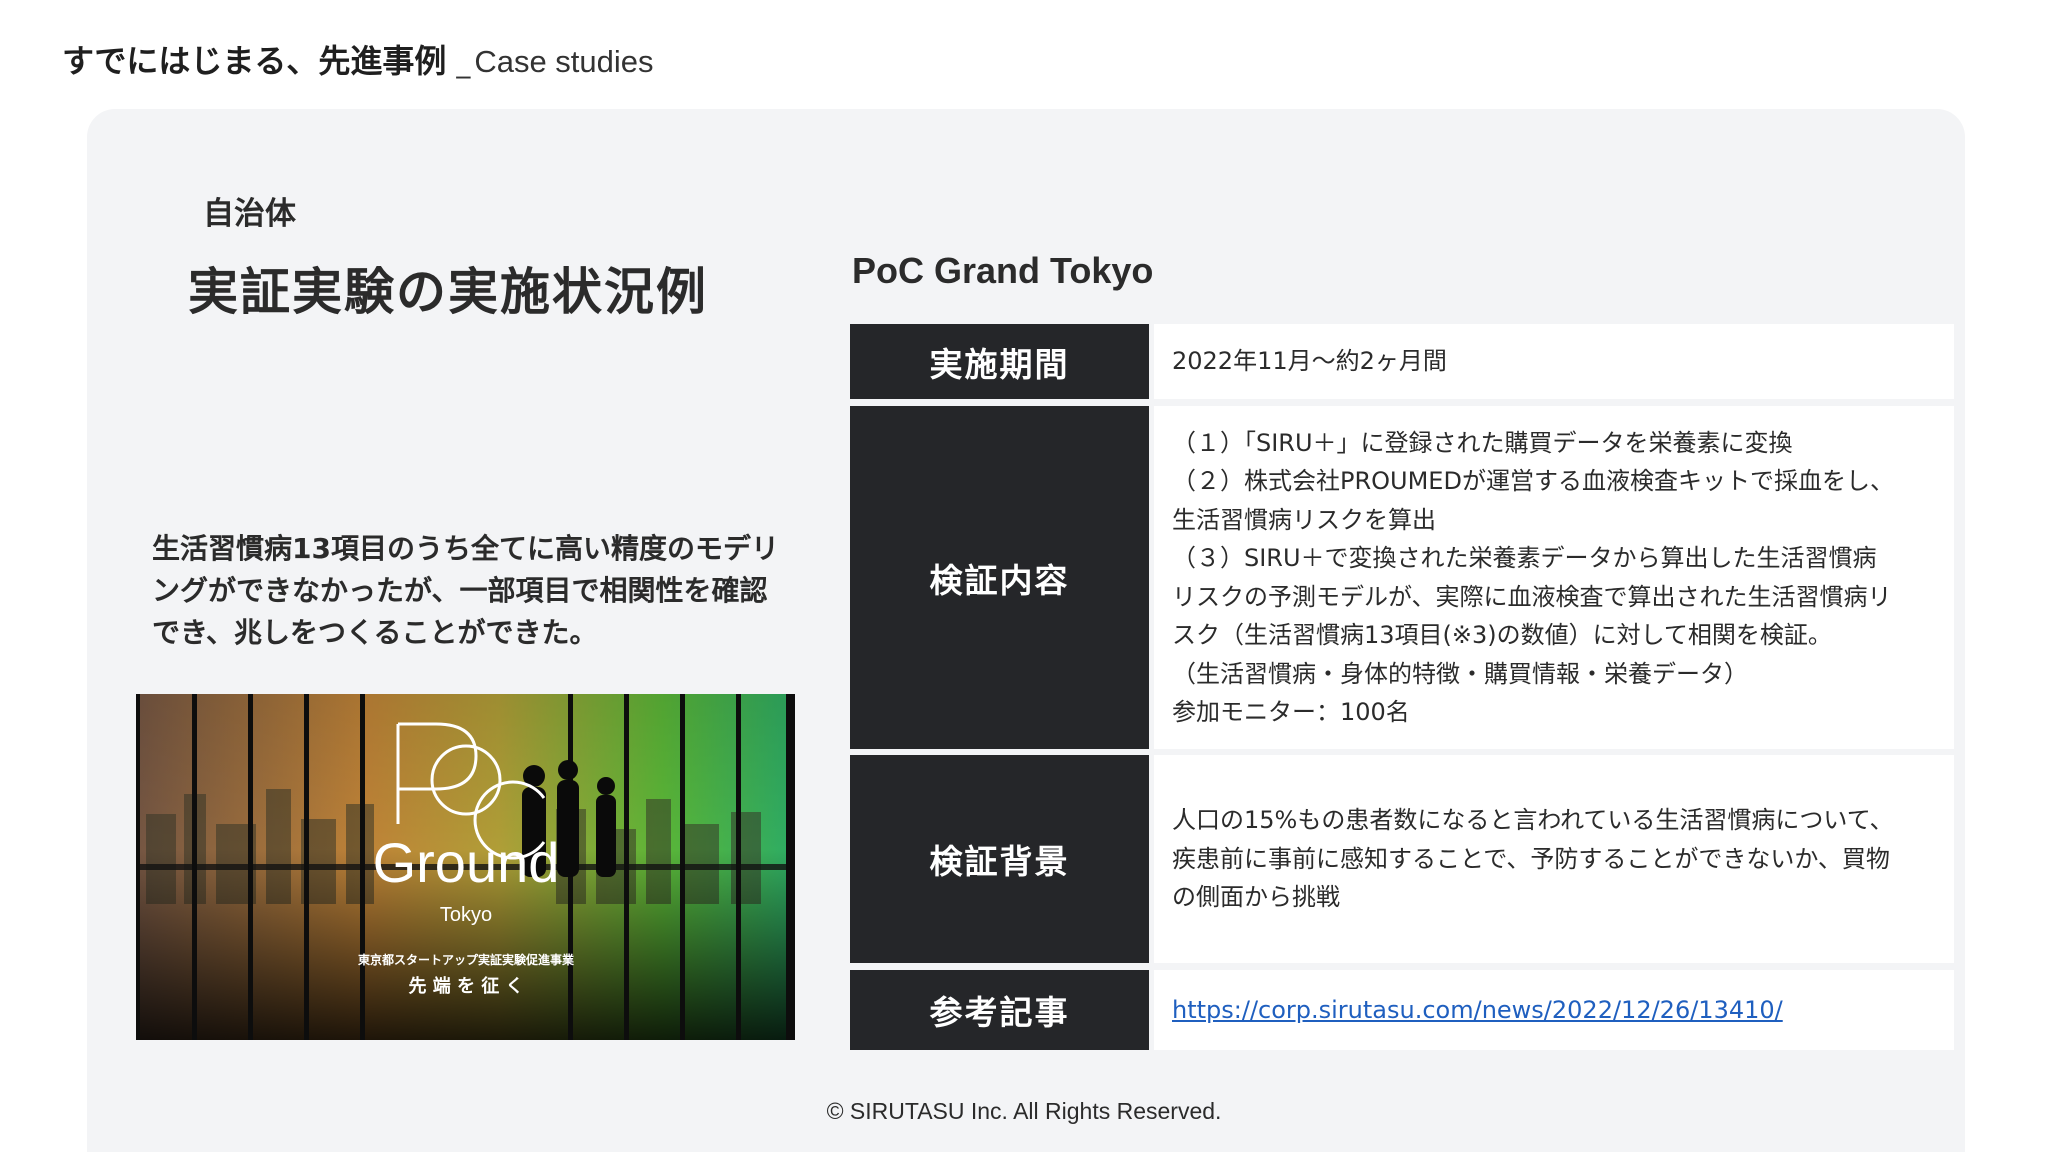 This screenshot has height=1152, width=2048. What do you see at coordinates (1533, 481) in the screenshot?
I see `content-line: （２）株式会社PROUMEDが運営する血液検査キットで採血をし、` at bounding box center [1533, 481].